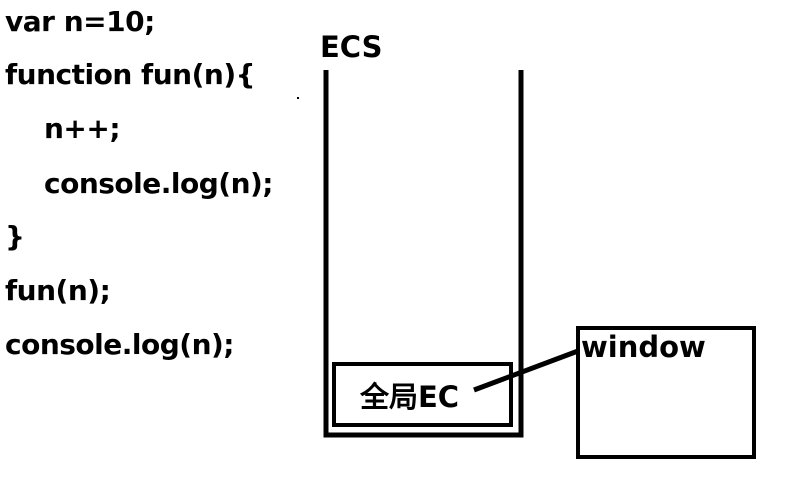  I want to click on window-label: window, so click(643, 347).